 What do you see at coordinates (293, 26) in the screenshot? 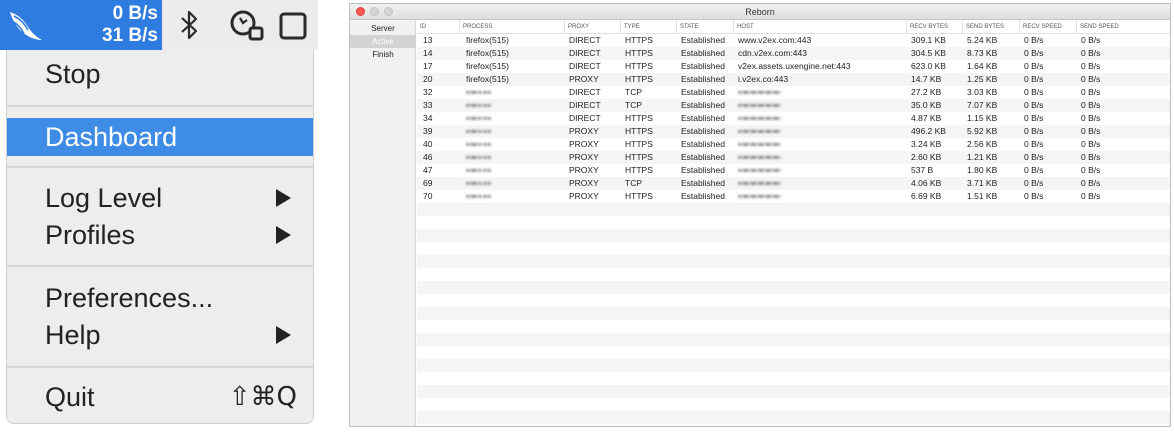
I see `window-square-icon` at bounding box center [293, 26].